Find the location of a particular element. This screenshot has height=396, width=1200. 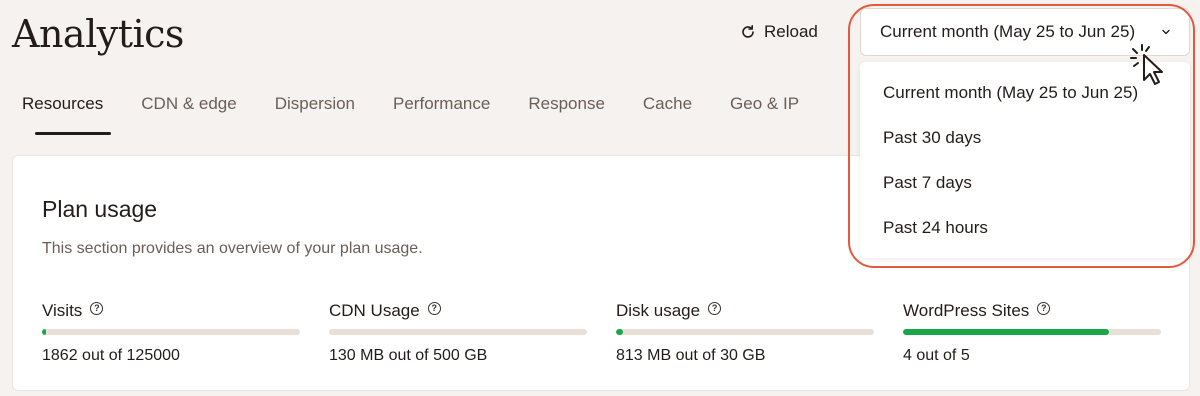

metric-visits: Visits ? 1862 out of 125000 is located at coordinates (172, 333).